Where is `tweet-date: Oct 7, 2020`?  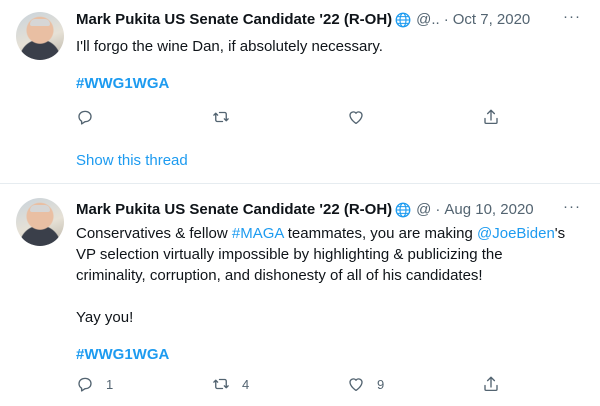
tweet-date: Oct 7, 2020 is located at coordinates (492, 20).